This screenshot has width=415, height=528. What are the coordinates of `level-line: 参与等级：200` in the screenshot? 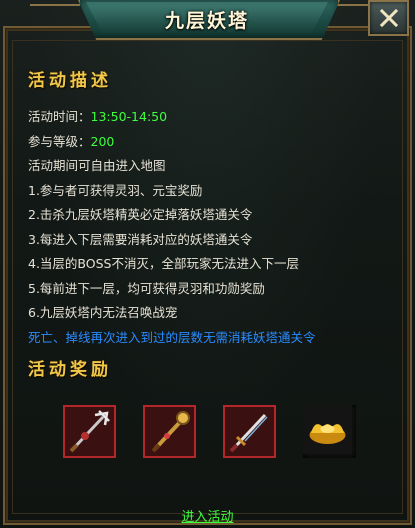 It's located at (213, 142).